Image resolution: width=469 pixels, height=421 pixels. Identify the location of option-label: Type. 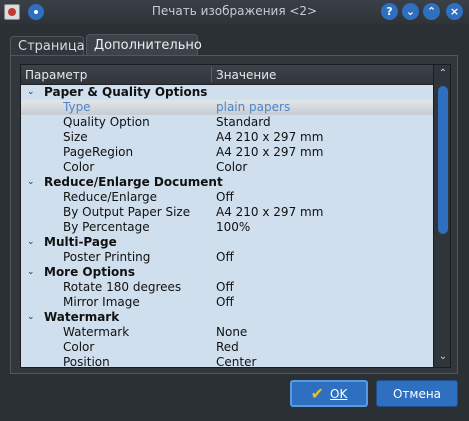
(77, 107).